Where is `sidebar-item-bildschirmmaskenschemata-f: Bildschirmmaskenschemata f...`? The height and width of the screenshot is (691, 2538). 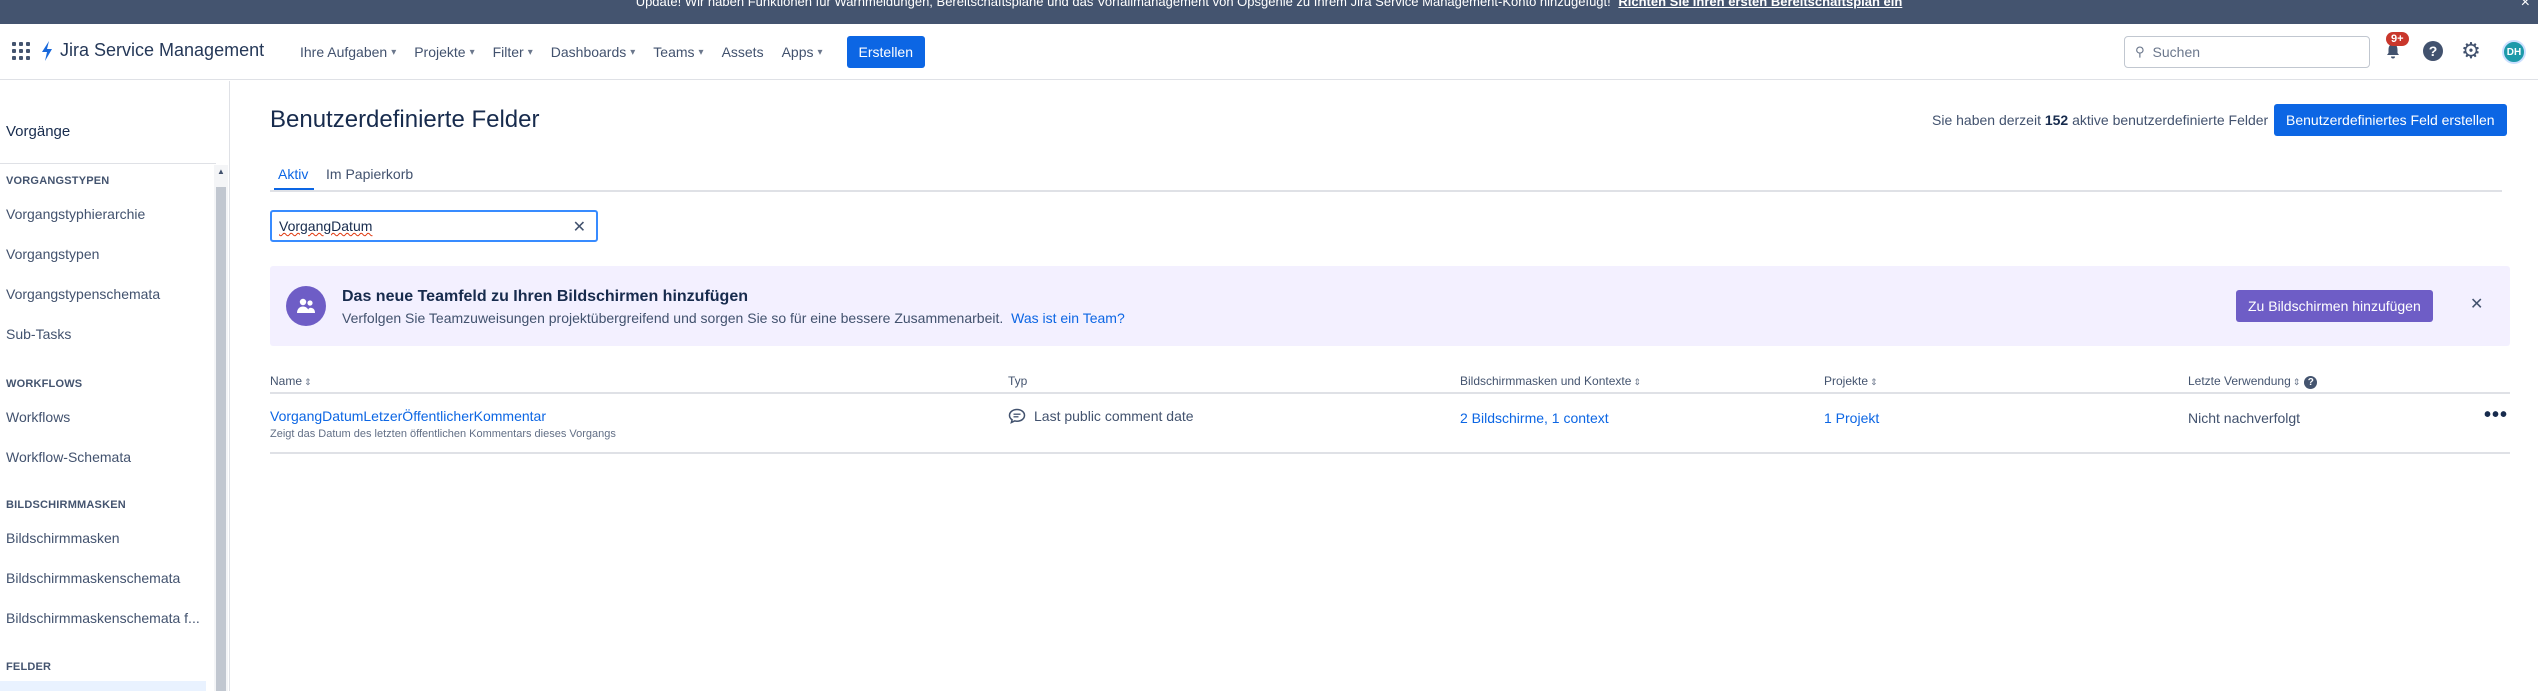 sidebar-item-bildschirmmaskenschemata-f: Bildschirmmaskenschemata f... is located at coordinates (103, 618).